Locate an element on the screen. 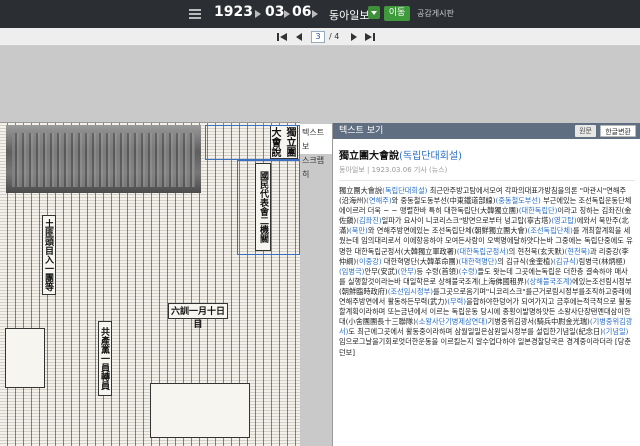 This screenshot has width=640, height=446. reading-highlight: (김좌진) is located at coordinates (369, 221).